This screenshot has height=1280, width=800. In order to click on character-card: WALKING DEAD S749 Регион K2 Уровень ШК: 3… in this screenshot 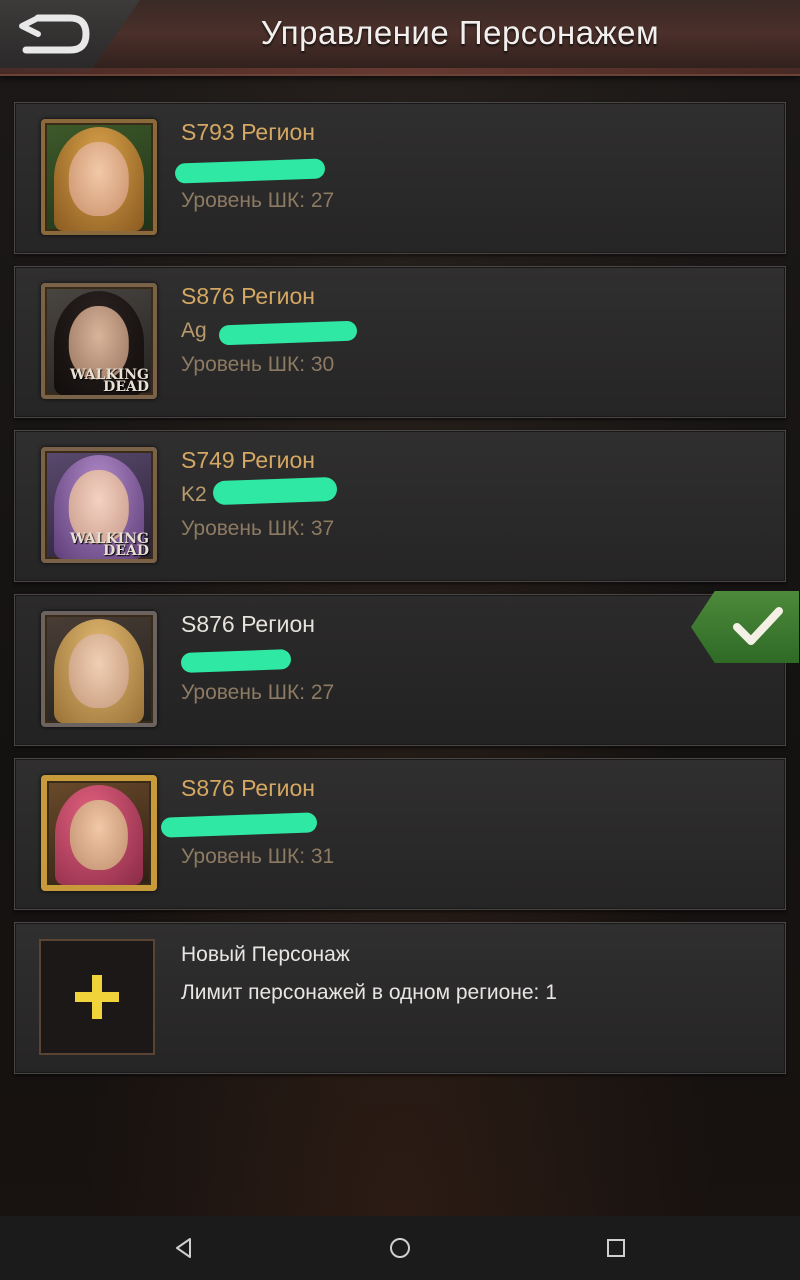, I will do `click(400, 506)`.